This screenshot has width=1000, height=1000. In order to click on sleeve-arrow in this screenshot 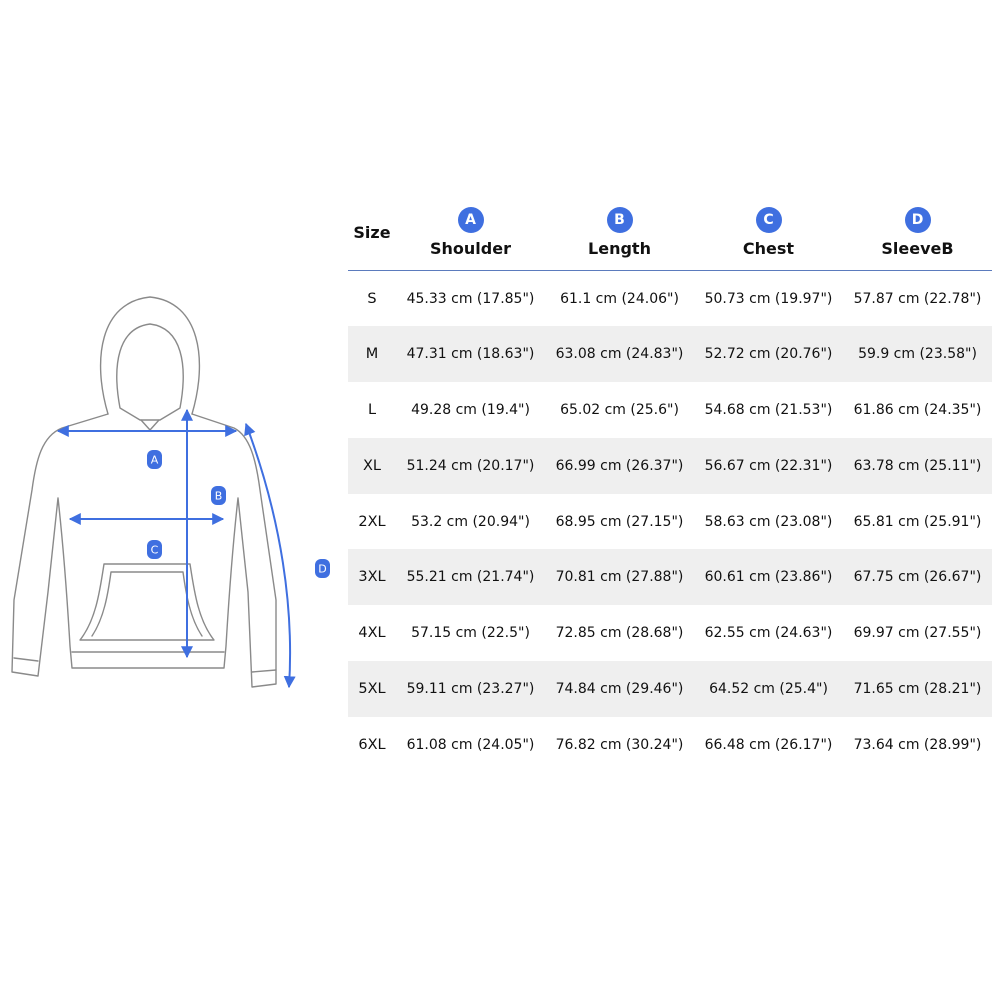, I will do `click(270, 555)`.